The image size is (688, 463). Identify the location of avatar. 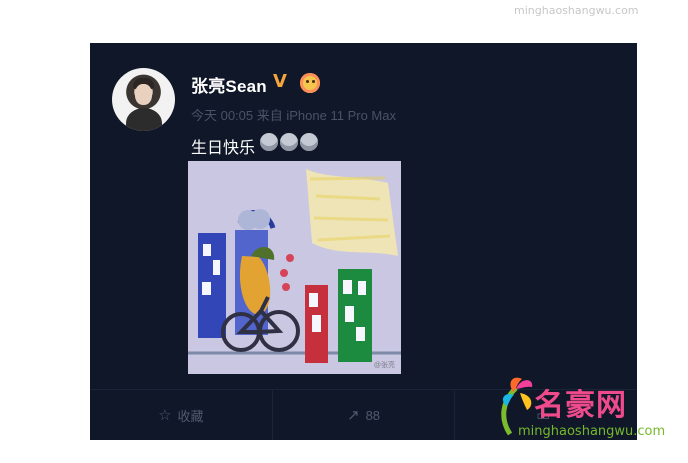
(143, 99).